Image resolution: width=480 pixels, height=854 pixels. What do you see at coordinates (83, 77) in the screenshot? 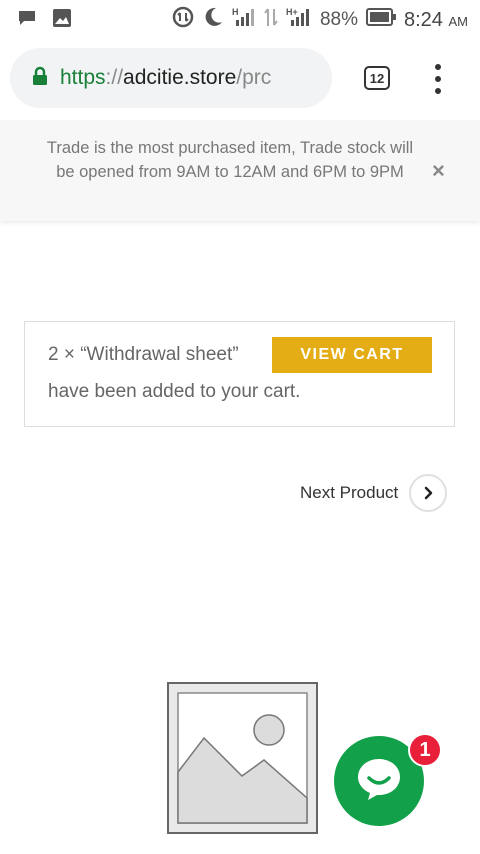
I see `url-scheme: https` at bounding box center [83, 77].